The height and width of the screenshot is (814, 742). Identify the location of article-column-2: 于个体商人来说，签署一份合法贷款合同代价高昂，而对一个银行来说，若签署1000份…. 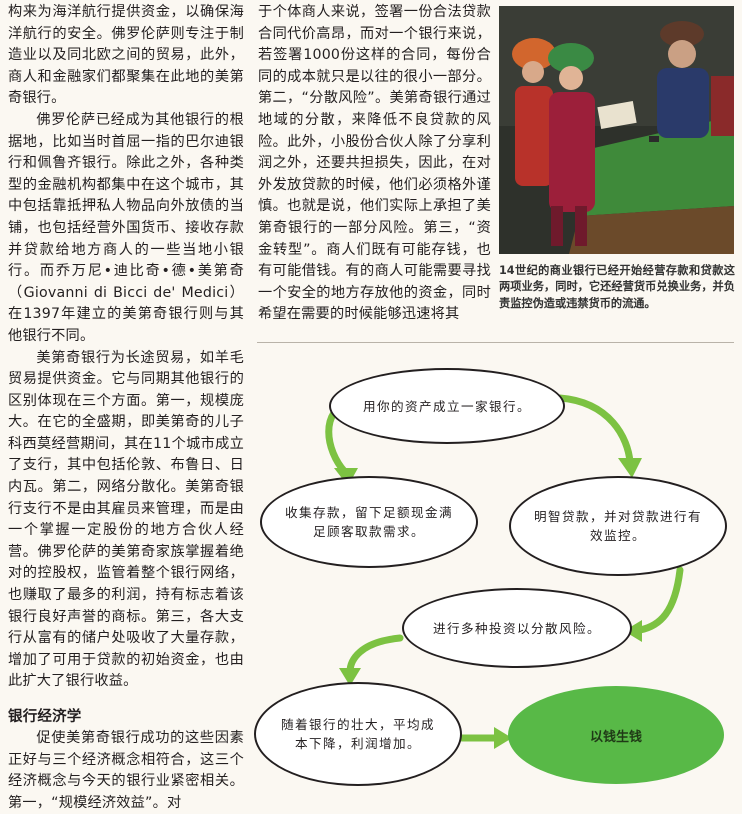
(374, 164).